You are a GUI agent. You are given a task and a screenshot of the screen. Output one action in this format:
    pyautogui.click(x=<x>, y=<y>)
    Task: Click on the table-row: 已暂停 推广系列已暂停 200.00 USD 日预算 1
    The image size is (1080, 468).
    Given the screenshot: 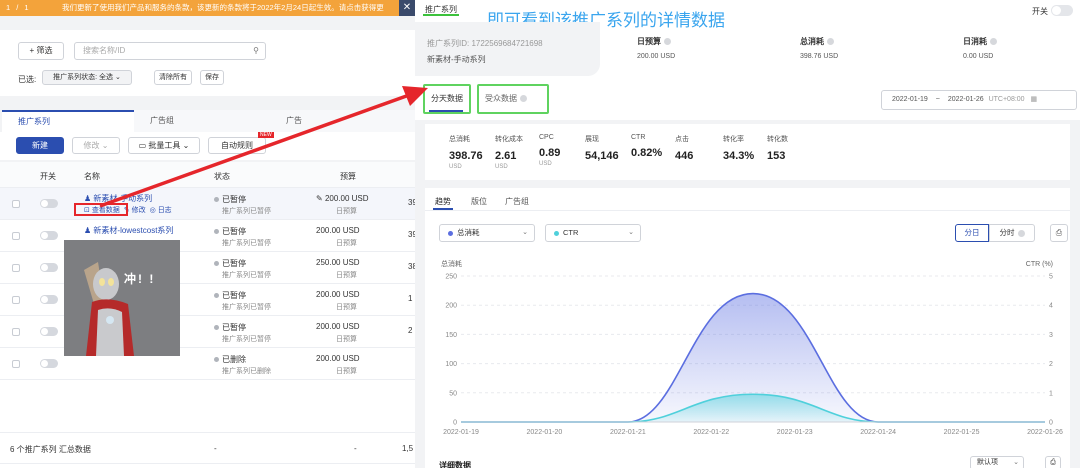 What is the action you would take?
    pyautogui.click(x=207, y=300)
    